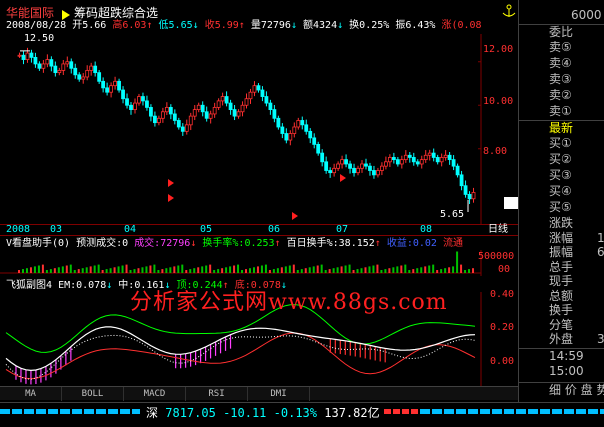 This screenshot has width=604, height=427. What do you see at coordinates (600, 339) in the screenshot?
I see `stat-value: 3` at bounding box center [600, 339].